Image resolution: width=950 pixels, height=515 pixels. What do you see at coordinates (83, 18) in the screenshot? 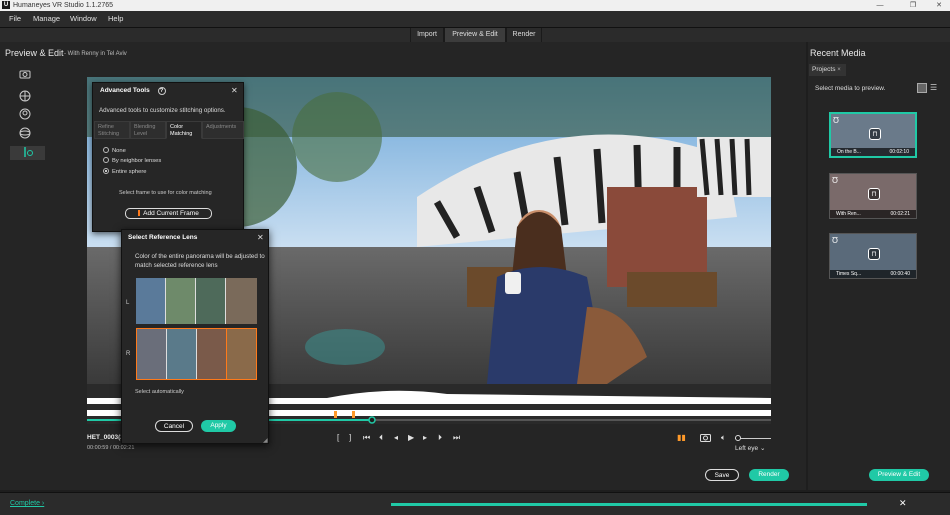
I see `menu-window: Window` at bounding box center [83, 18].